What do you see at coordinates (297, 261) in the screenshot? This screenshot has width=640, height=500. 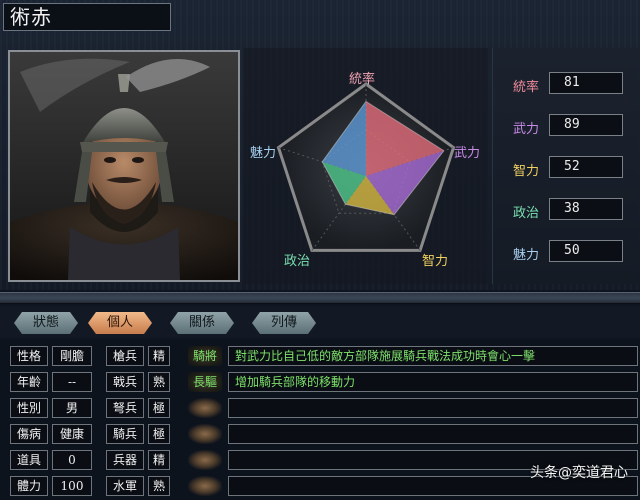 I see `radar-label-politics: 政治` at bounding box center [297, 261].